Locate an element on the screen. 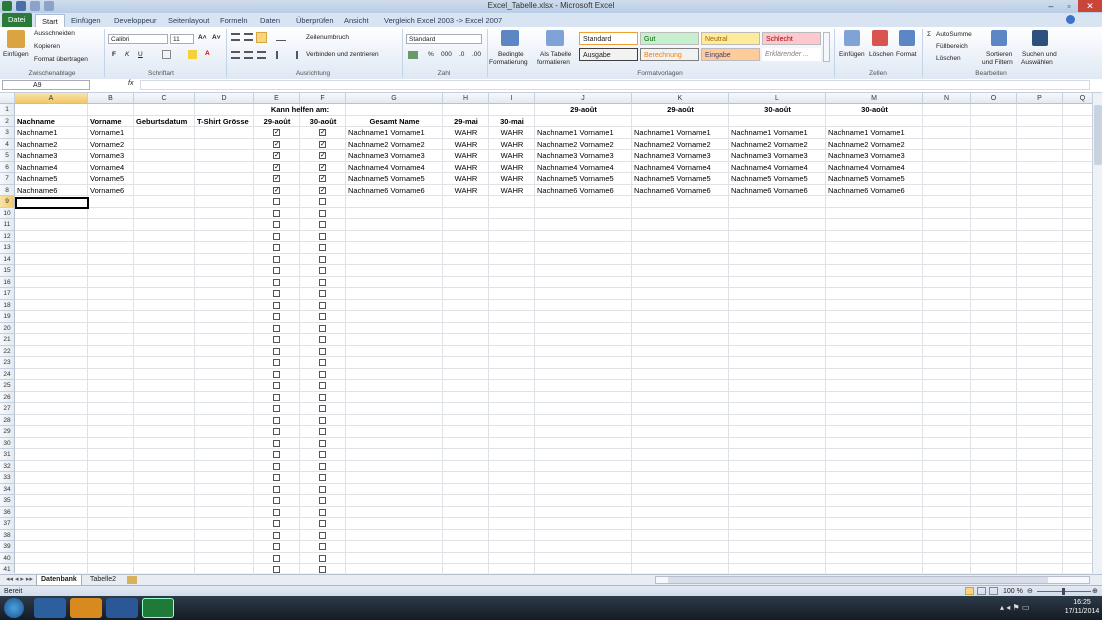  row-header: 14 is located at coordinates (7, 259).